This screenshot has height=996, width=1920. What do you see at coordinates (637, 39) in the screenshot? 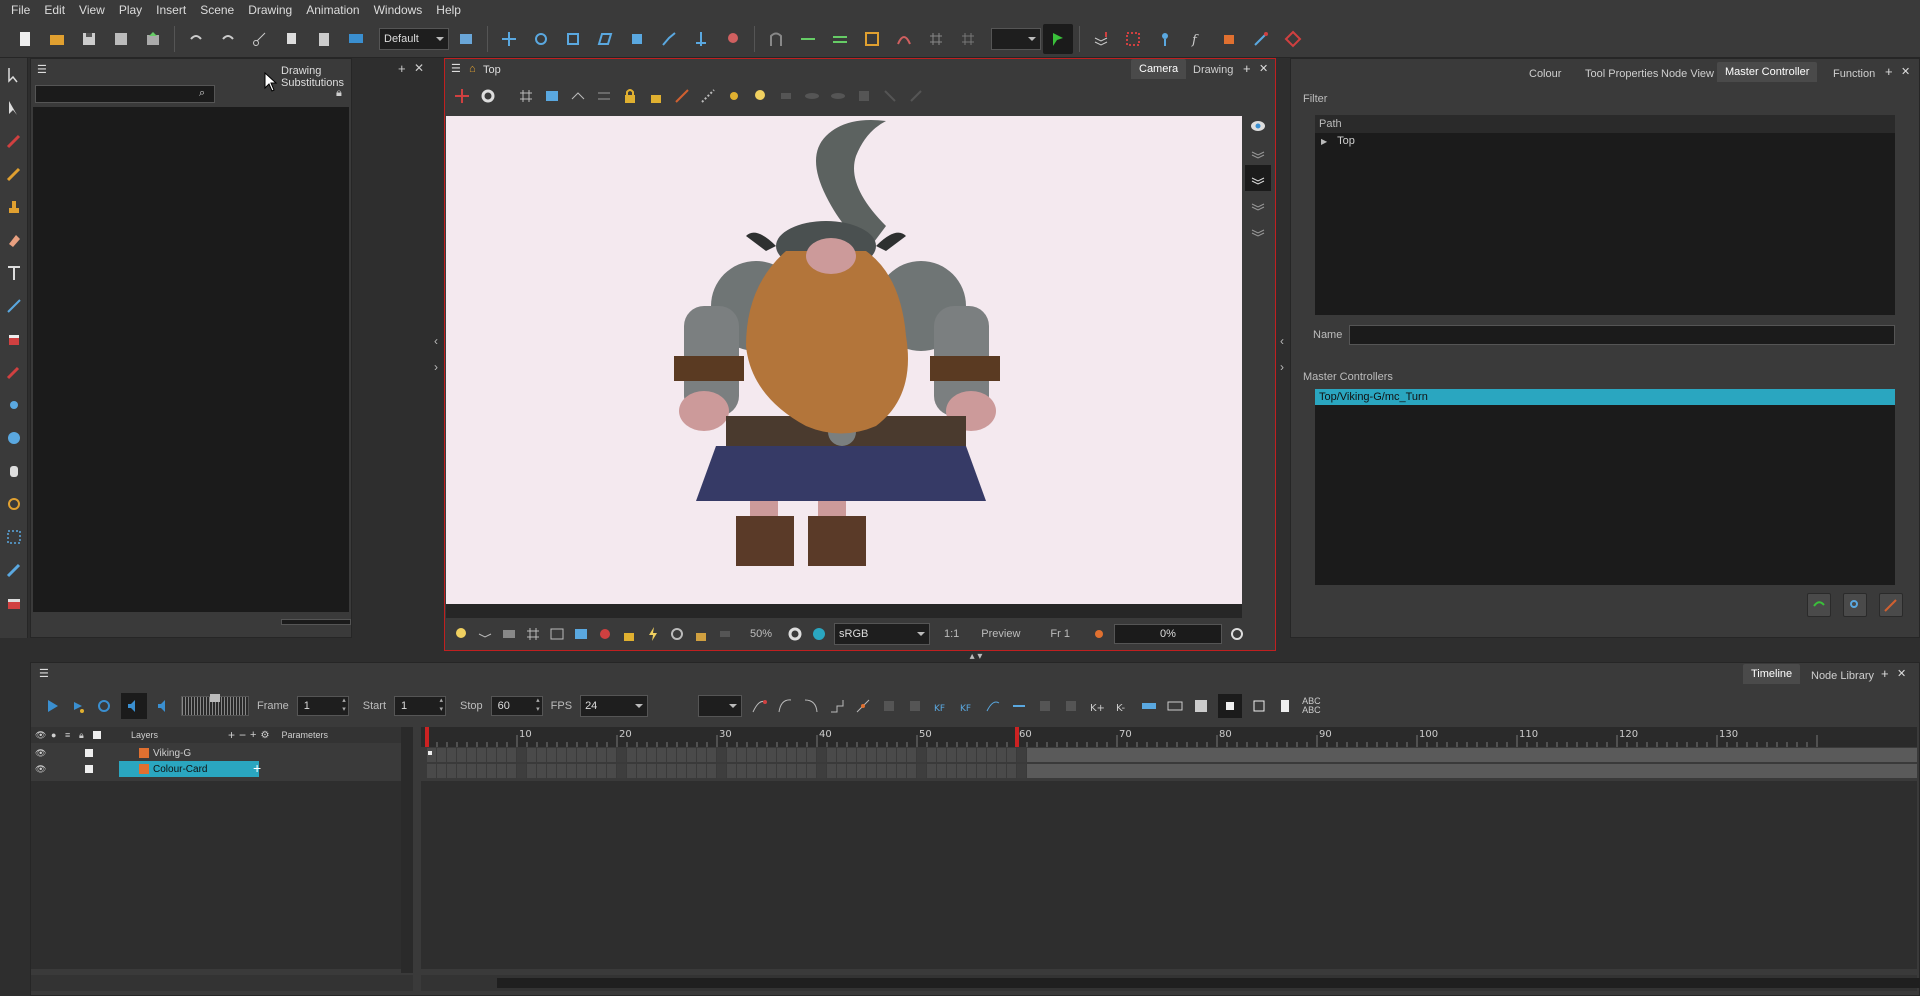
I see `transform-tool-button` at bounding box center [637, 39].